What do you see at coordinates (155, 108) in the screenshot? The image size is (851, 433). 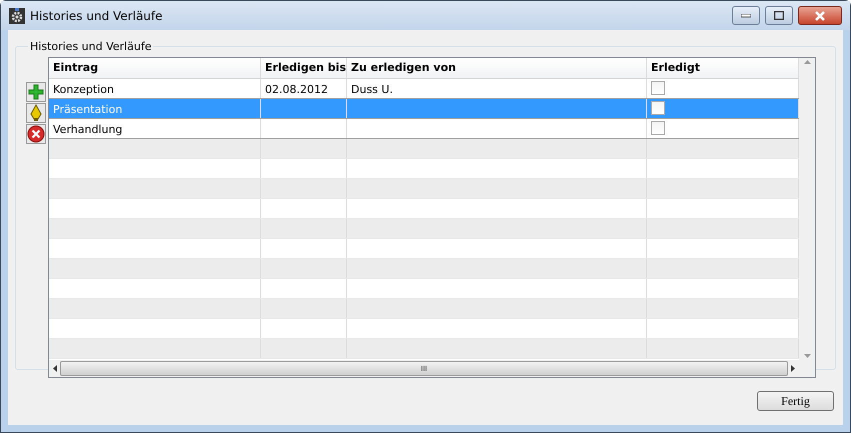 I see `table-cell: Präsentation` at bounding box center [155, 108].